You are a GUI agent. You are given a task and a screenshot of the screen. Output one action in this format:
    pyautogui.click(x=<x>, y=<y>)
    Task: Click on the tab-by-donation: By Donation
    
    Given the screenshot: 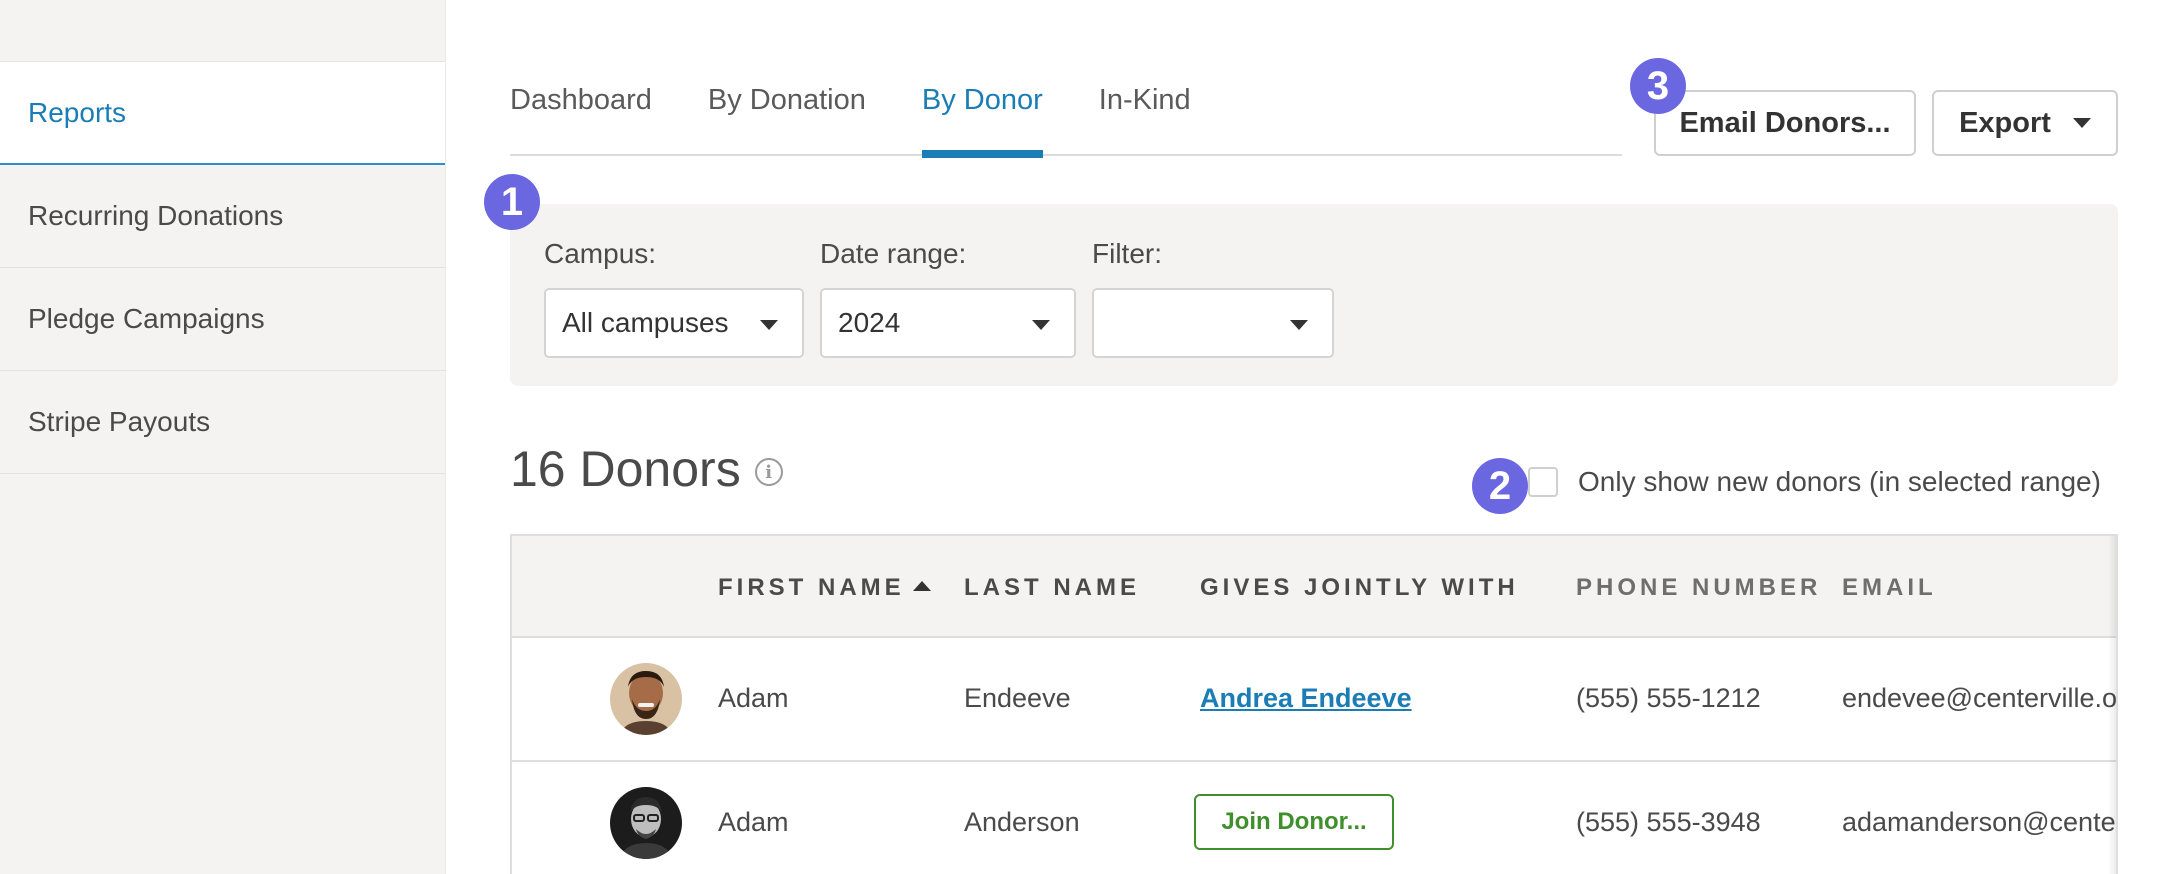 What is the action you would take?
    pyautogui.click(x=787, y=108)
    